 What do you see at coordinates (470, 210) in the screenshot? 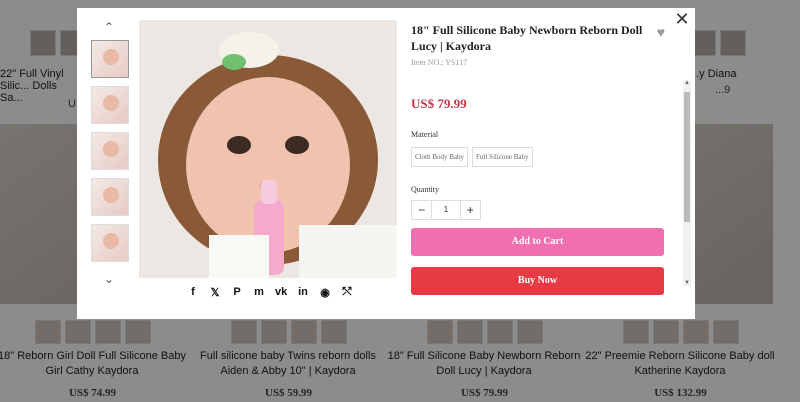
I see `plus-icon: +` at bounding box center [470, 210].